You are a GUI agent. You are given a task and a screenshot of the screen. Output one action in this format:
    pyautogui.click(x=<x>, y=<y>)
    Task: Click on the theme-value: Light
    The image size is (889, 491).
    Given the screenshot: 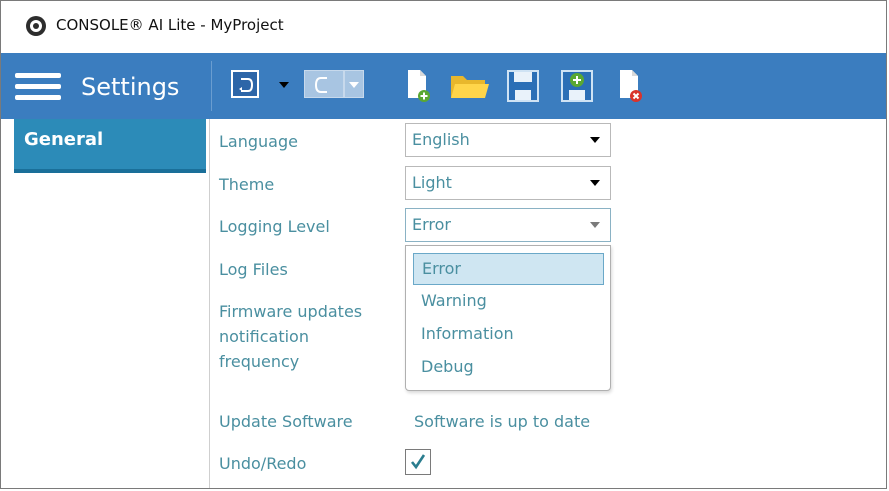 What is the action you would take?
    pyautogui.click(x=432, y=182)
    